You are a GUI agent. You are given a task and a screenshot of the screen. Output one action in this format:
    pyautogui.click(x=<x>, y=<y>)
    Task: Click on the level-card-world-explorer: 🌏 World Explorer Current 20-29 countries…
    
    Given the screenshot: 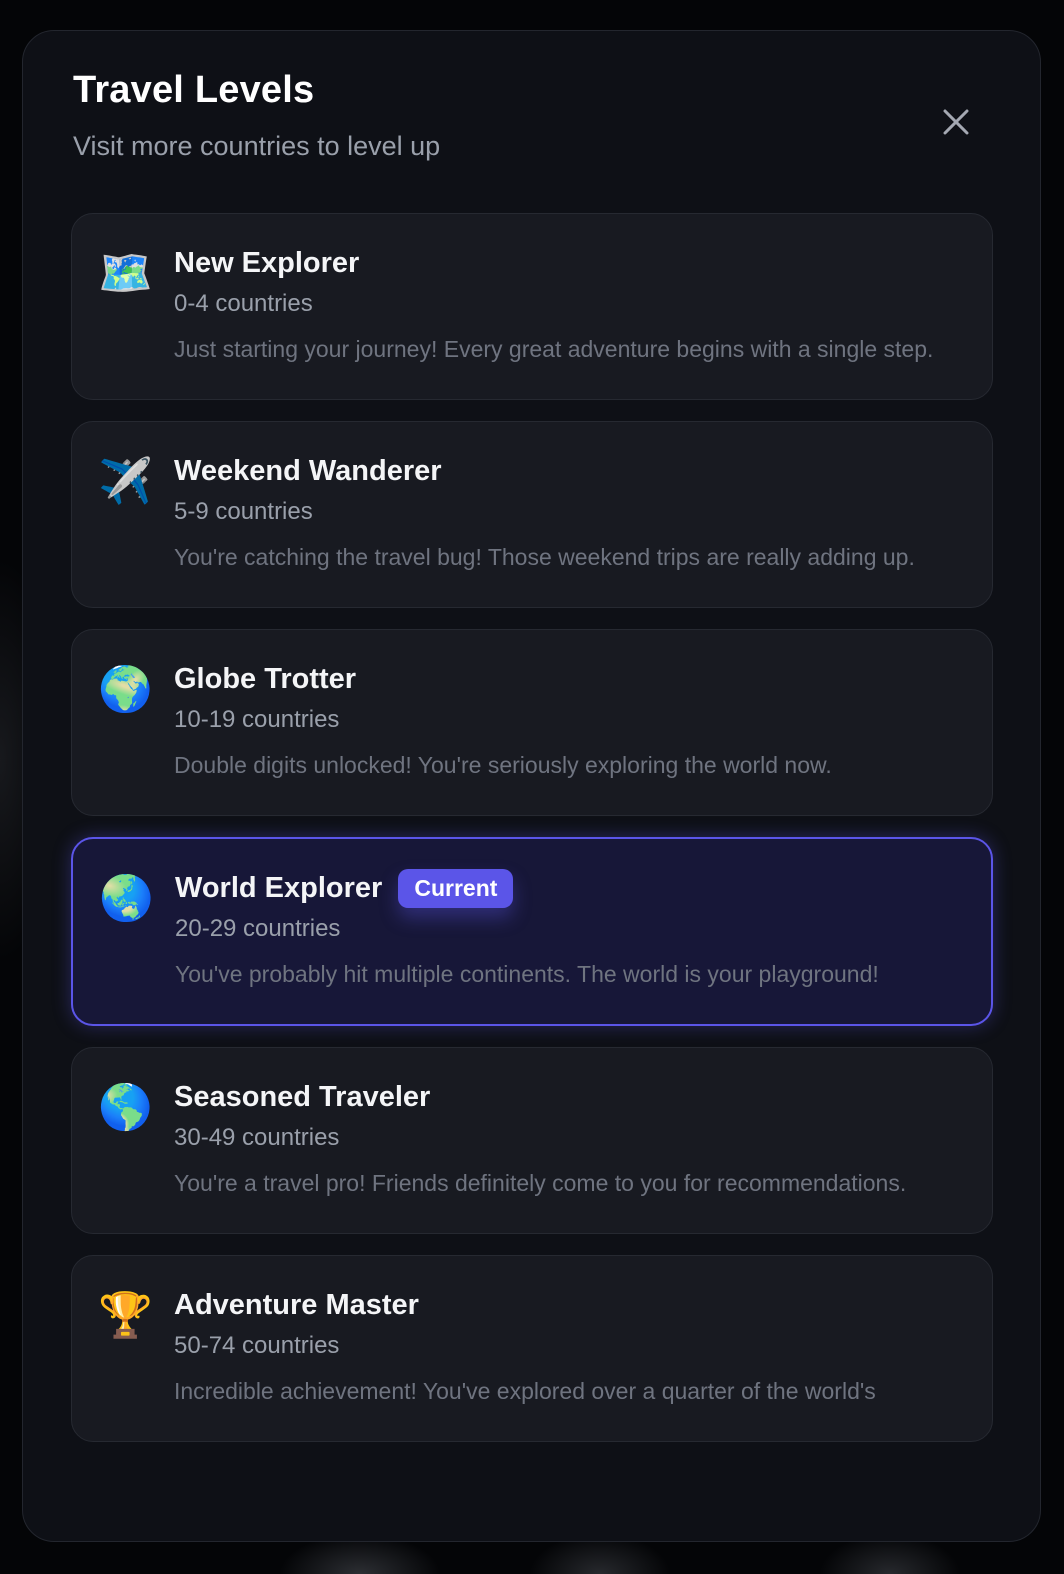 What is the action you would take?
    pyautogui.click(x=532, y=931)
    